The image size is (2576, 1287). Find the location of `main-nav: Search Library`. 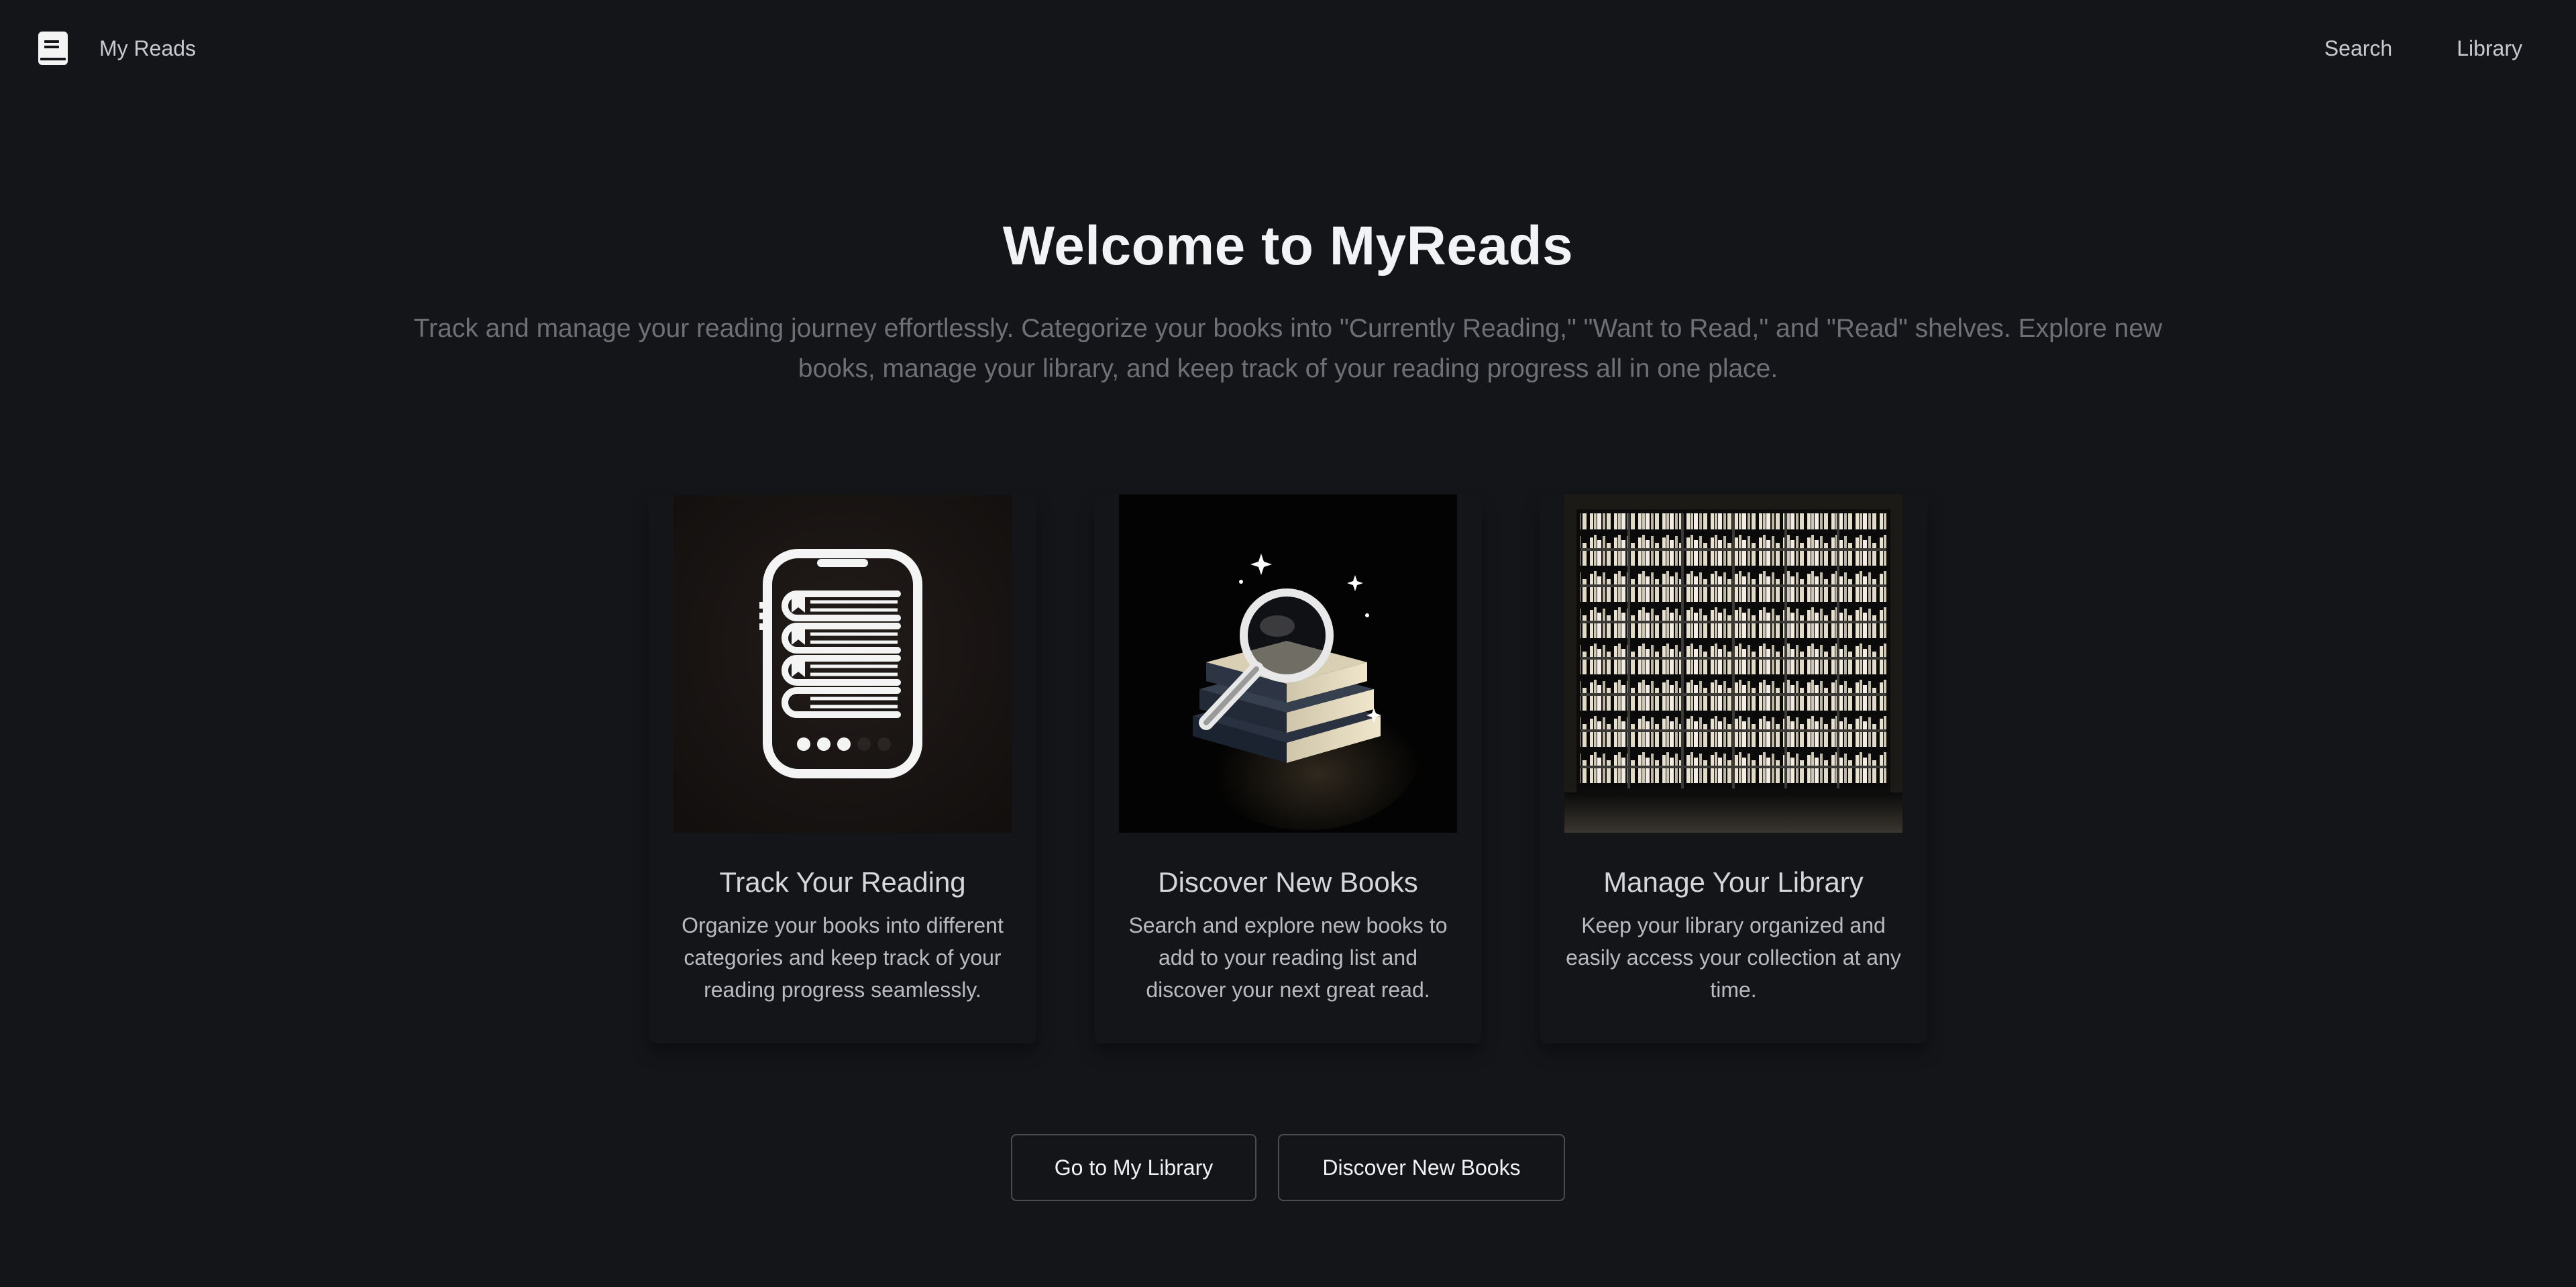

main-nav: Search Library is located at coordinates (2431, 48).